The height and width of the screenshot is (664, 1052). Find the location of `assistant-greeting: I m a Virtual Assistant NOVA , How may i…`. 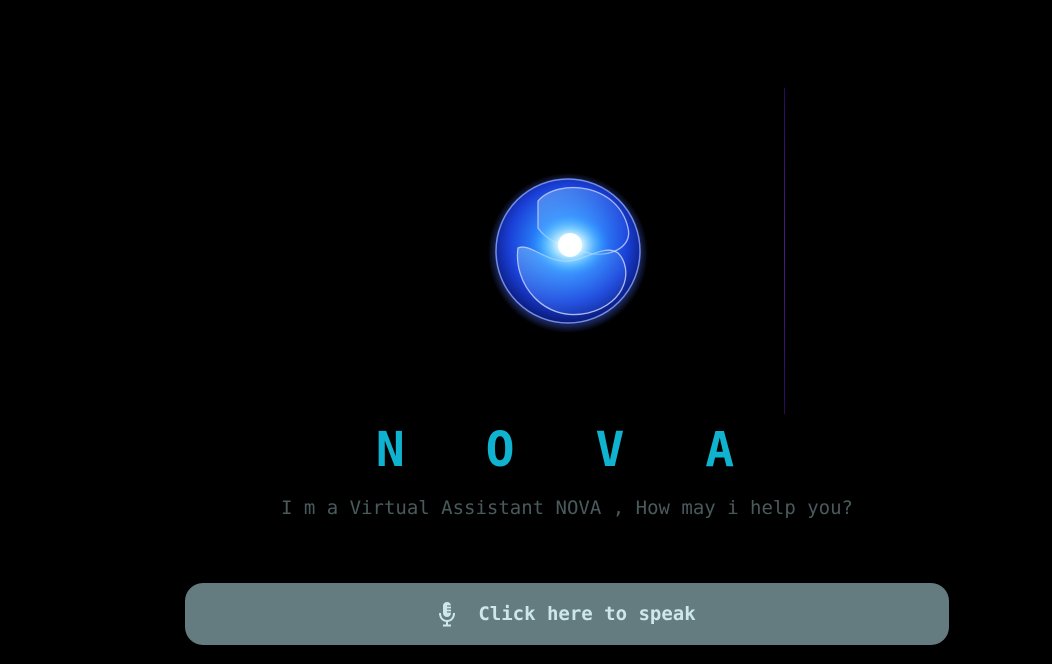

assistant-greeting: I m a Virtual Assistant NOVA , How may i… is located at coordinates (567, 508).